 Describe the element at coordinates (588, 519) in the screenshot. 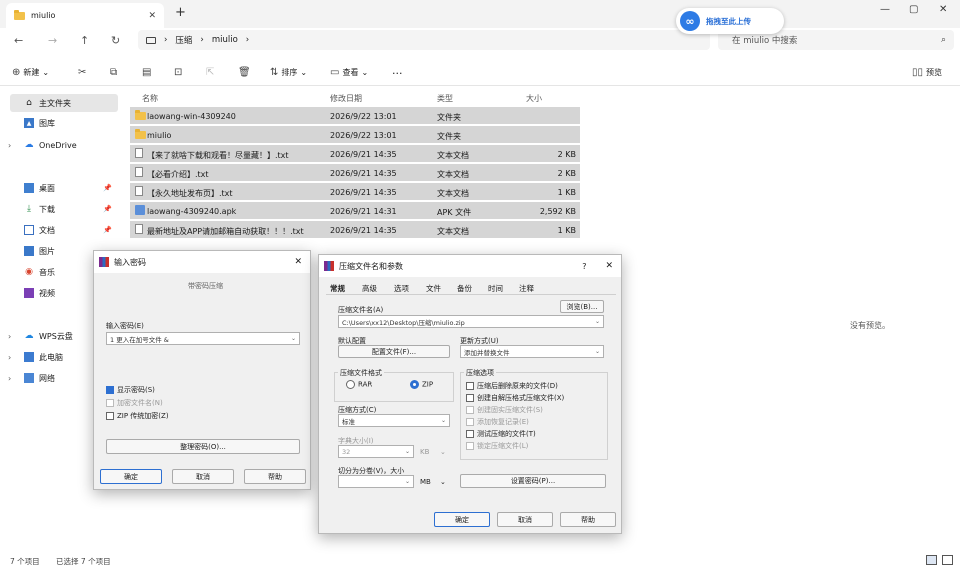

I see `archive-help-button: 帮助` at that location.